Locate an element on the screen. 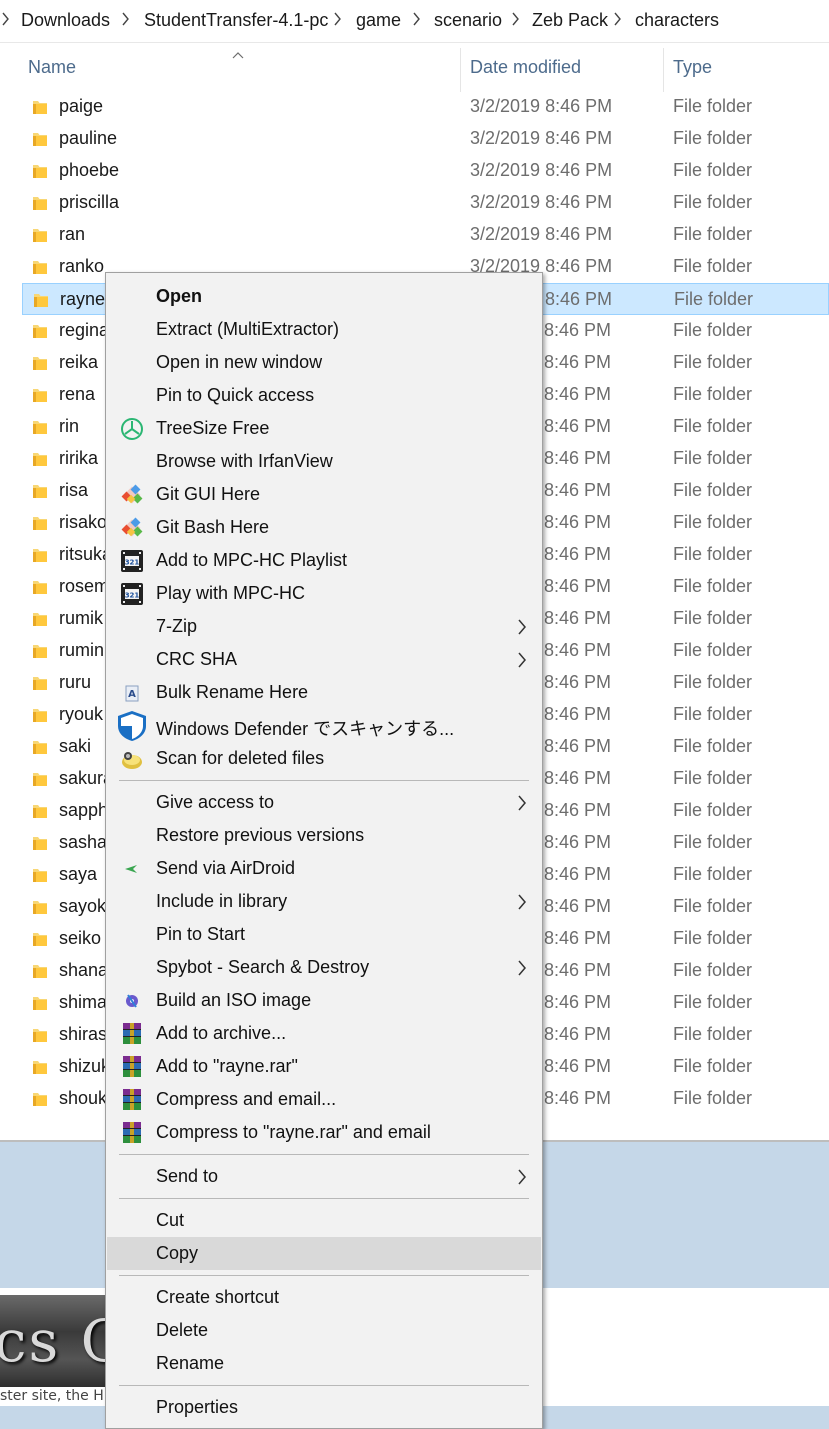 The width and height of the screenshot is (829, 1429). file-row: pauline 3/2/2019 8:46 PM File folder is located at coordinates (425, 139).